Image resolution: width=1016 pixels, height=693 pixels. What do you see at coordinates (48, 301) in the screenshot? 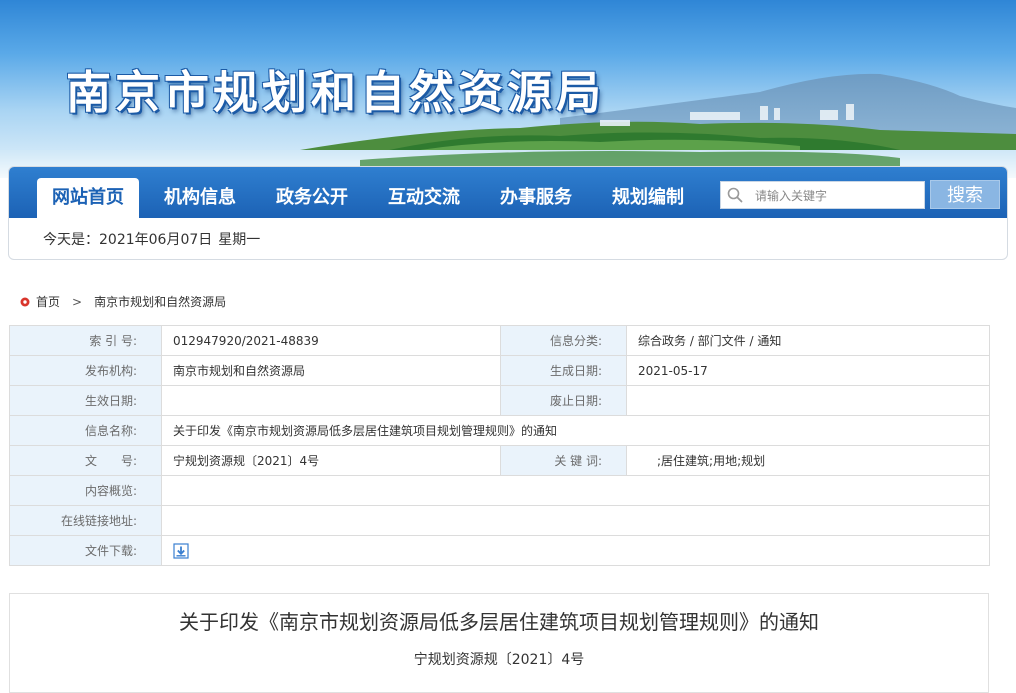
I see `breadcrumb-home: 首页` at bounding box center [48, 301].